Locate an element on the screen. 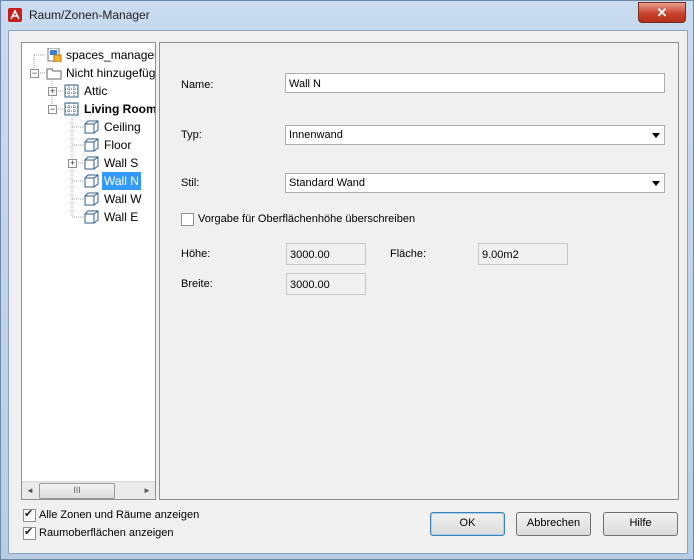  show-surfaces-label: Raumoberflächen anzeigen is located at coordinates (106, 533).